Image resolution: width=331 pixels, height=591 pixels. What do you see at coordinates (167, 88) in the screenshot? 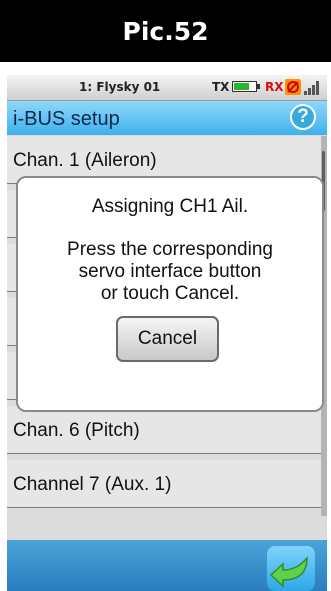
I see `status-bar: 1: Flysky 01 TX RX` at bounding box center [167, 88].